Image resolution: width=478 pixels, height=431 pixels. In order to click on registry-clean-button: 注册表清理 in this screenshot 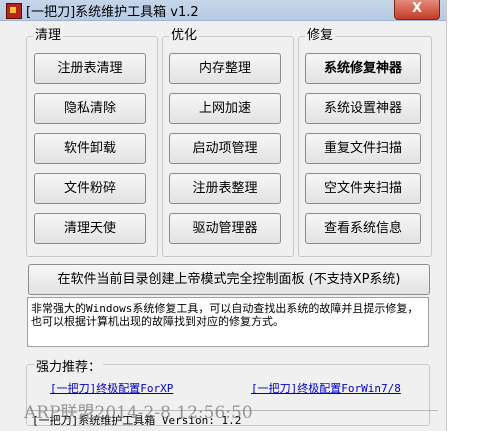, I will do `click(90, 68)`.